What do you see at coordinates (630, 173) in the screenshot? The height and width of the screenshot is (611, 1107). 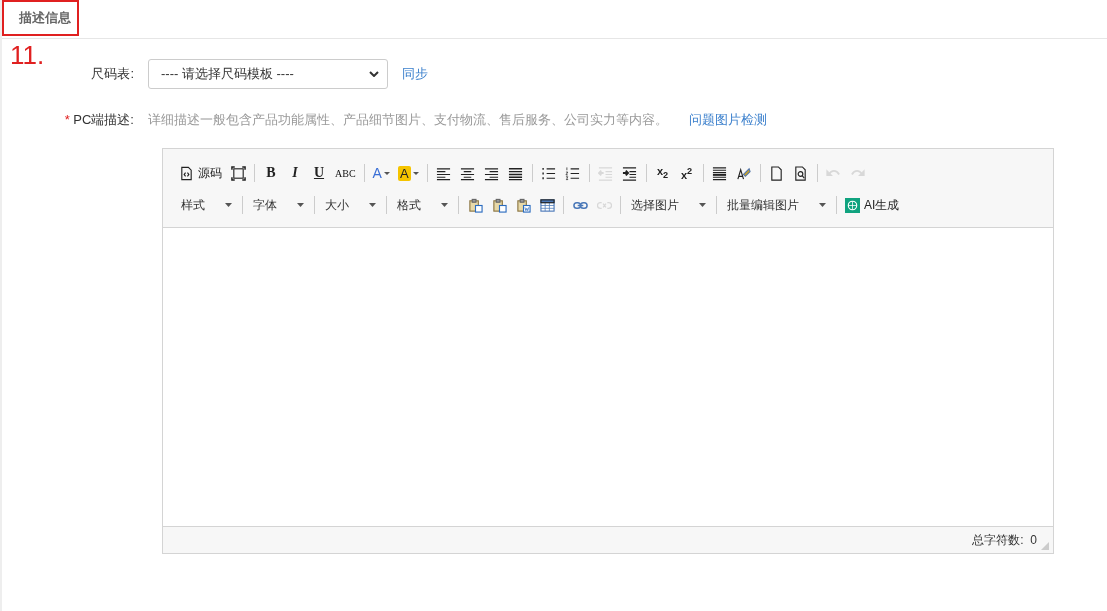 I see `indent-icon` at bounding box center [630, 173].